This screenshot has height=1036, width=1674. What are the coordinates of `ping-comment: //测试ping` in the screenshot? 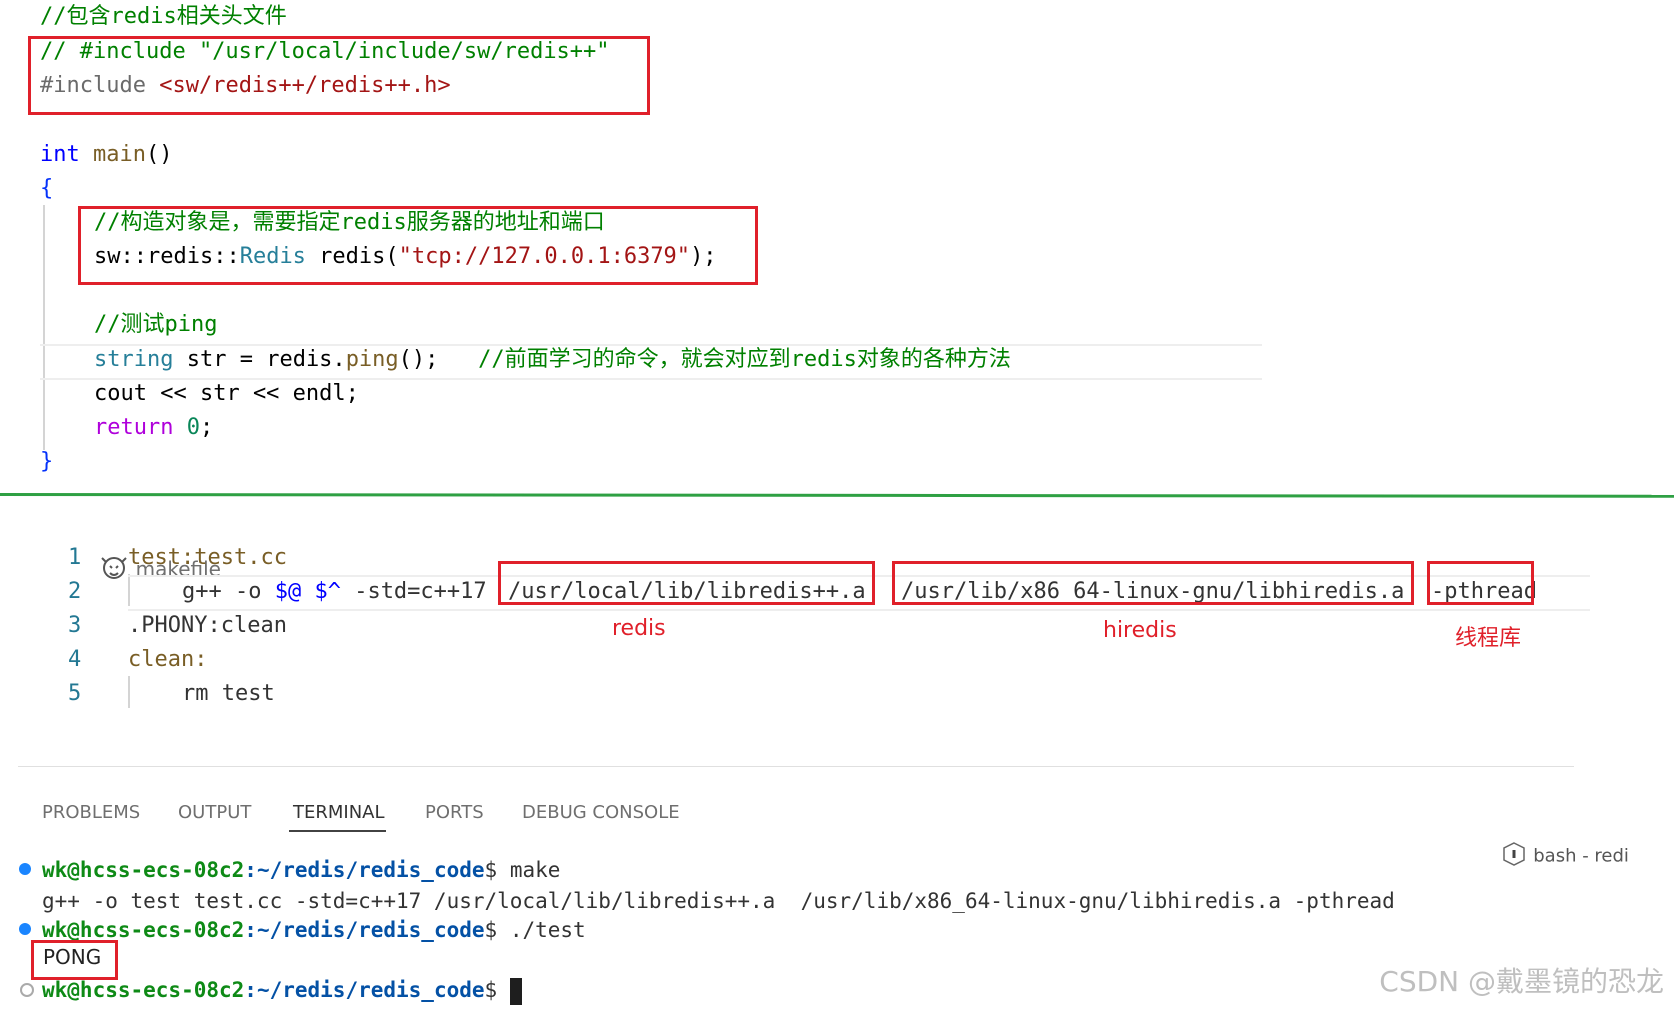 It's located at (156, 324).